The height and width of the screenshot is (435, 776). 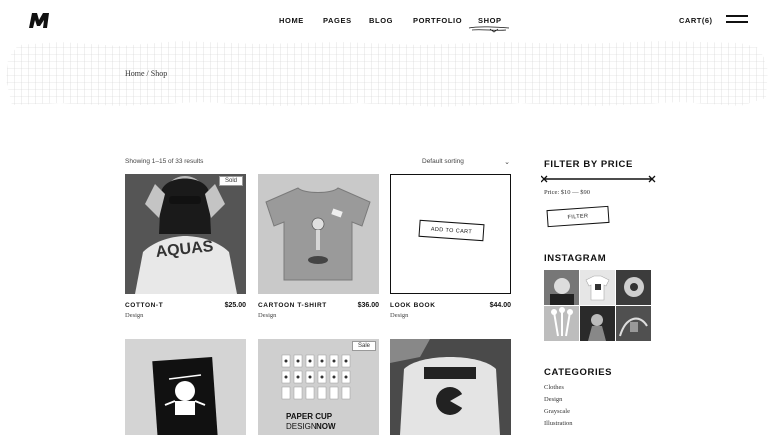 I want to click on product-card: PAPER CUP DESIGN NOW Sale, so click(x=318, y=387).